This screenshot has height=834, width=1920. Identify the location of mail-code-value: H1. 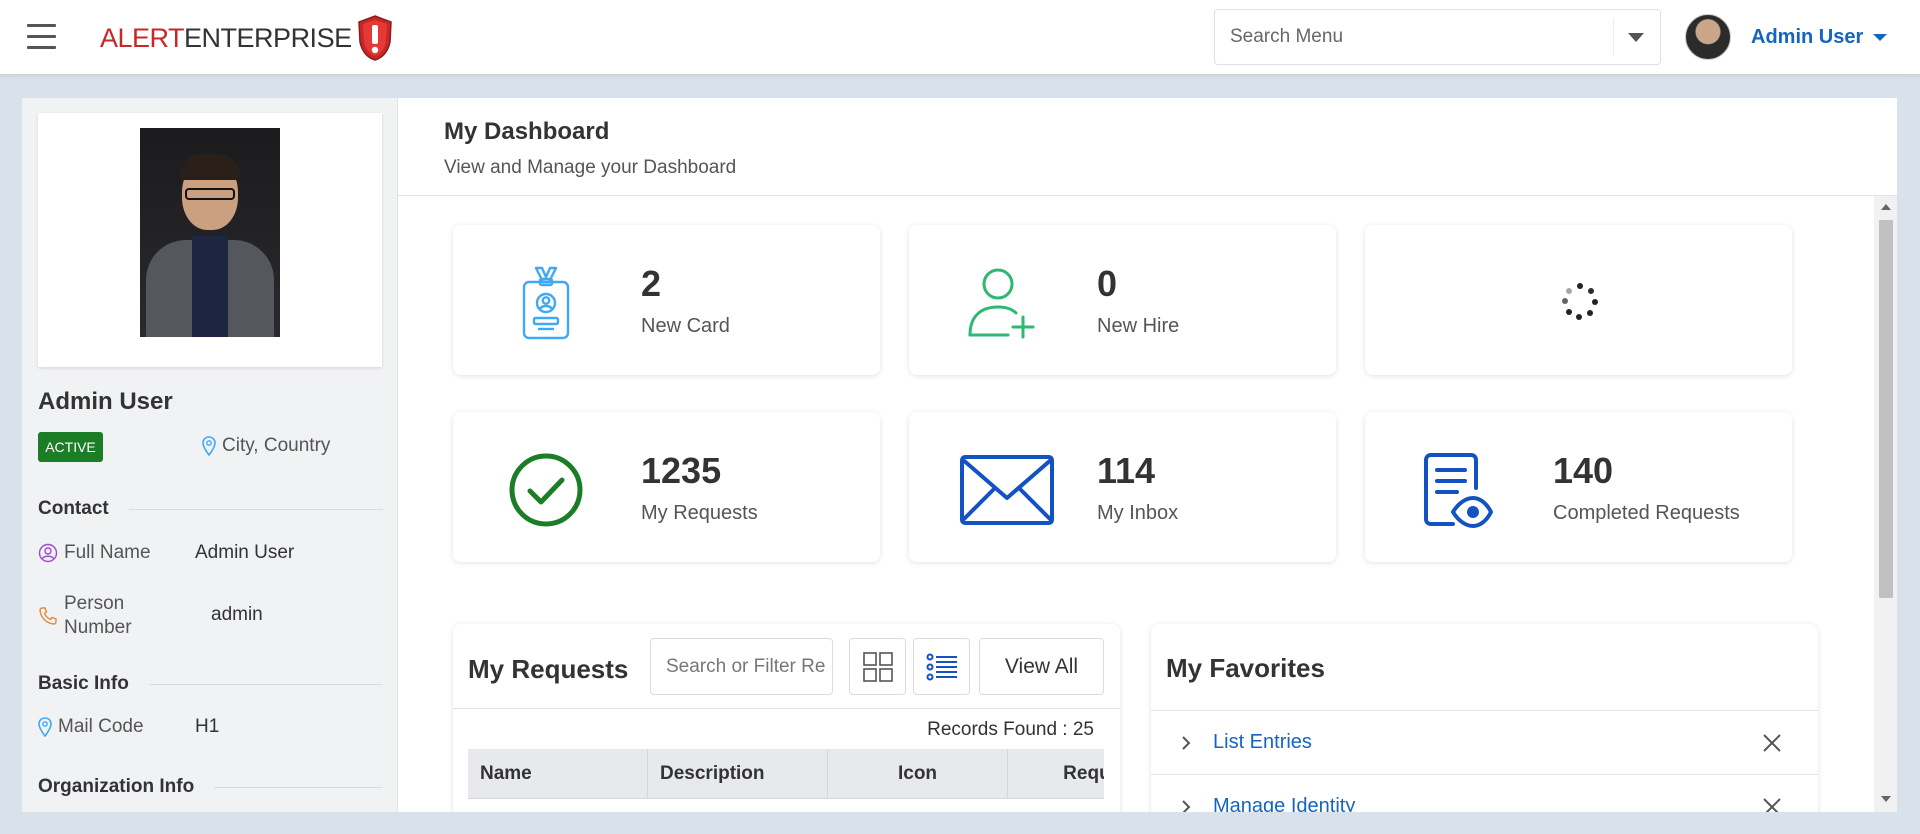
(207, 726).